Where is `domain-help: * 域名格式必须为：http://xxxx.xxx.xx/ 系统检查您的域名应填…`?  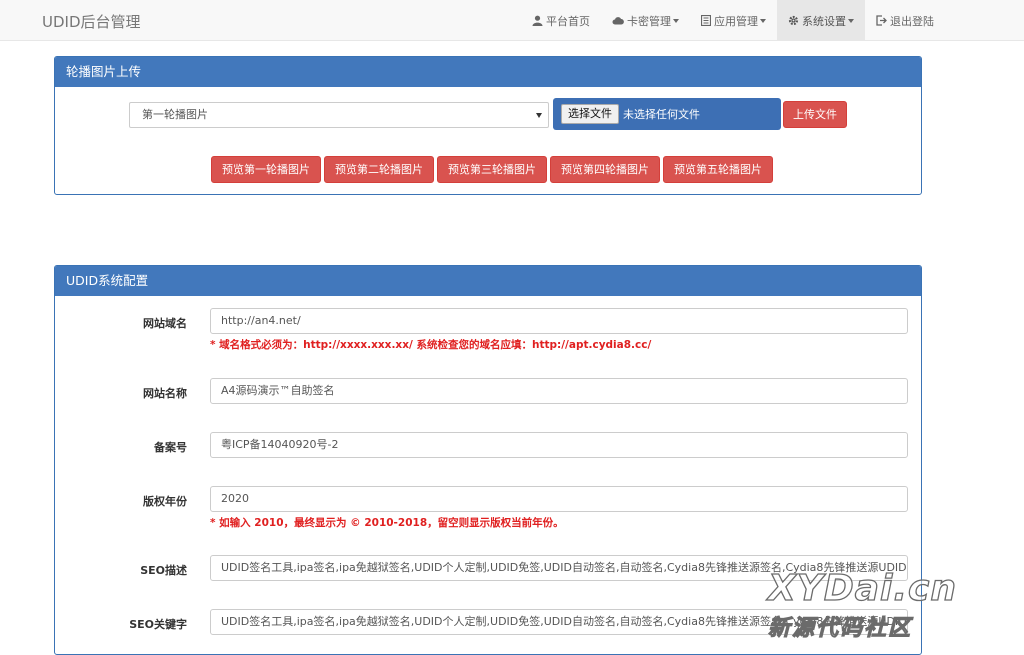
domain-help: * 域名格式必须为：http://xxxx.xxx.xx/ 系统检查您的域名应填… is located at coordinates (431, 345).